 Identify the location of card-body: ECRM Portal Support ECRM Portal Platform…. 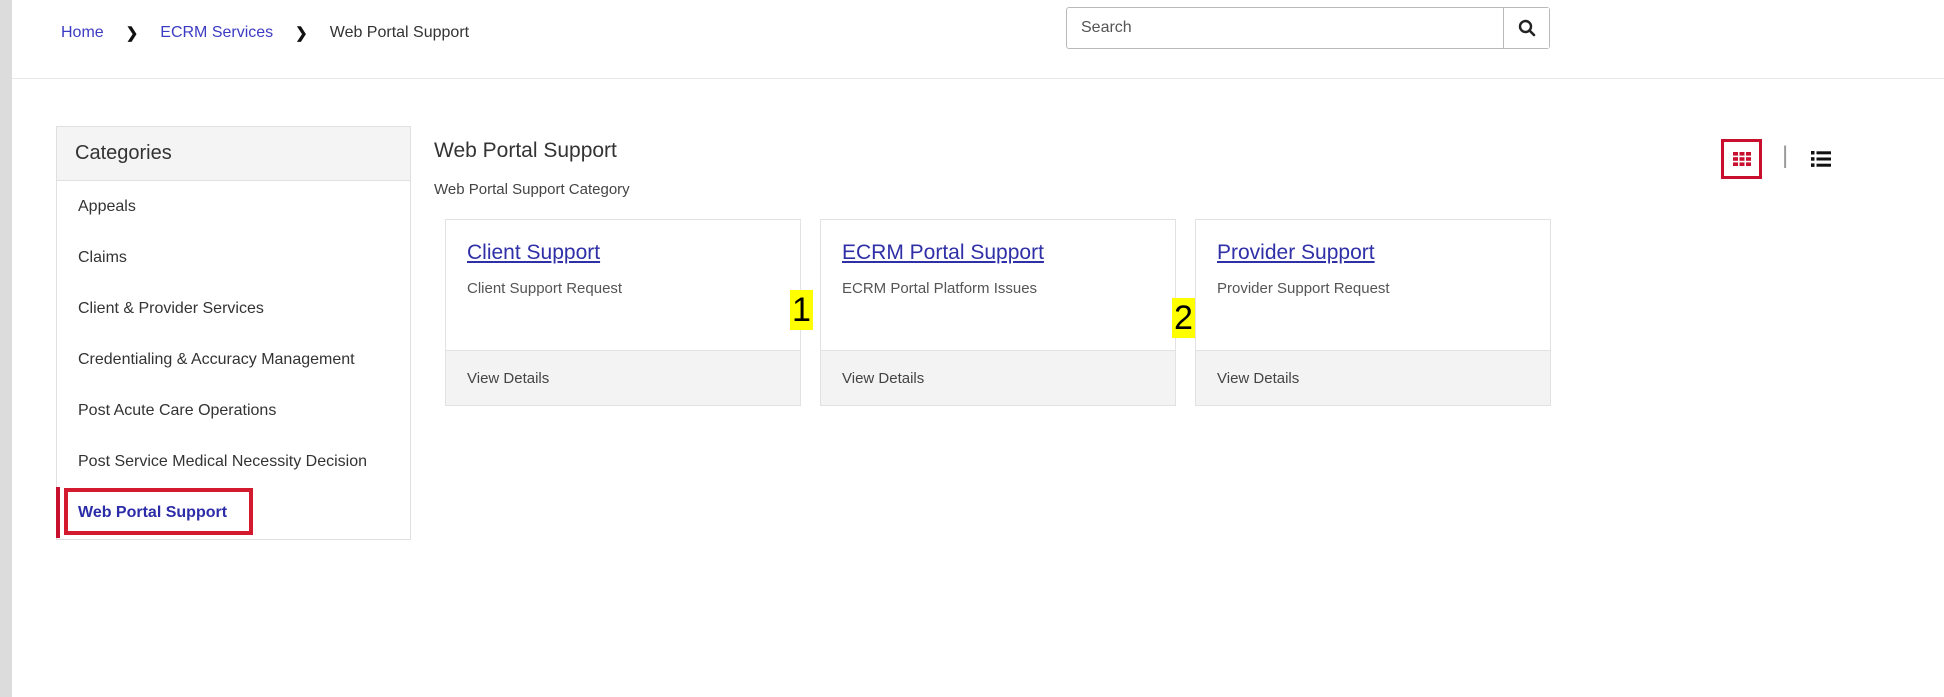
(998, 285).